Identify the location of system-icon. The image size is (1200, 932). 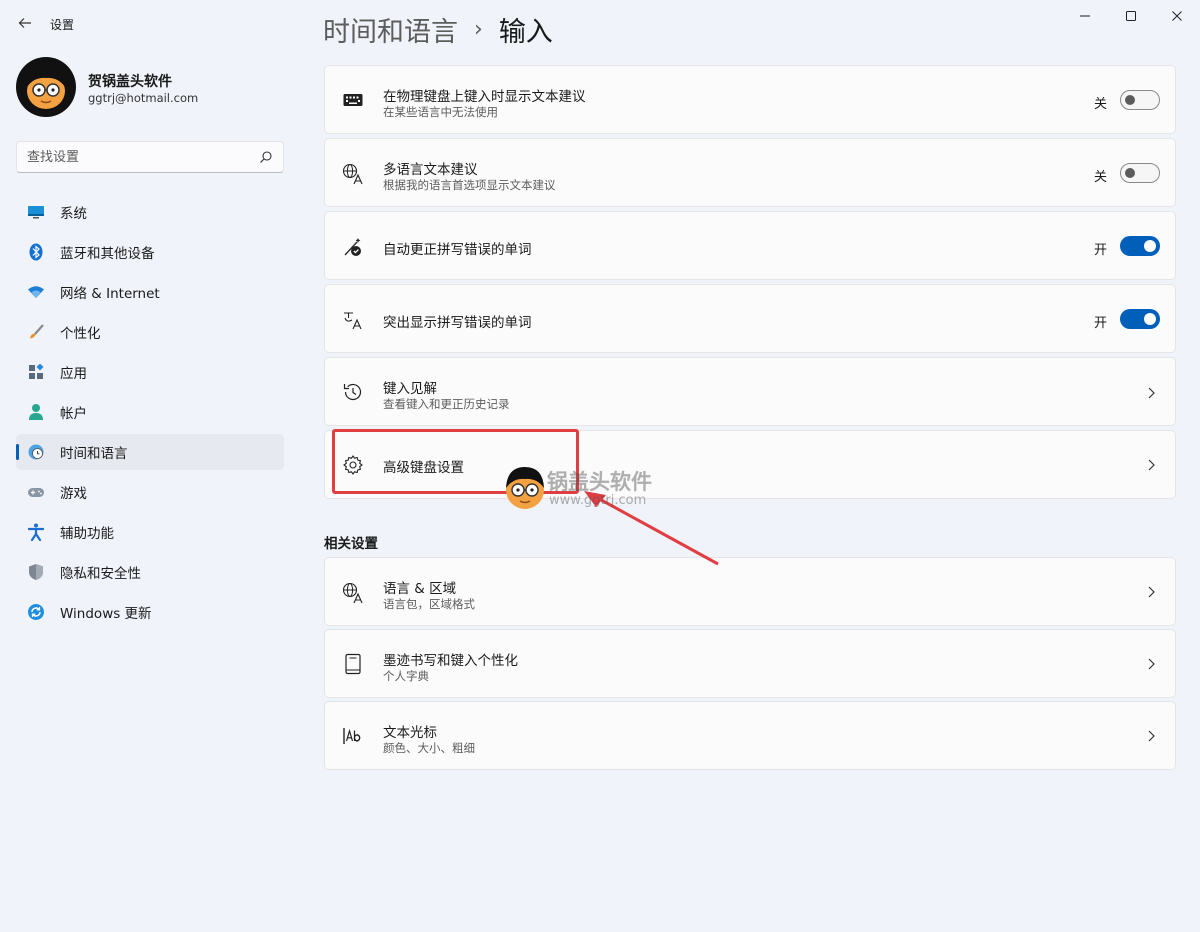
(36, 212).